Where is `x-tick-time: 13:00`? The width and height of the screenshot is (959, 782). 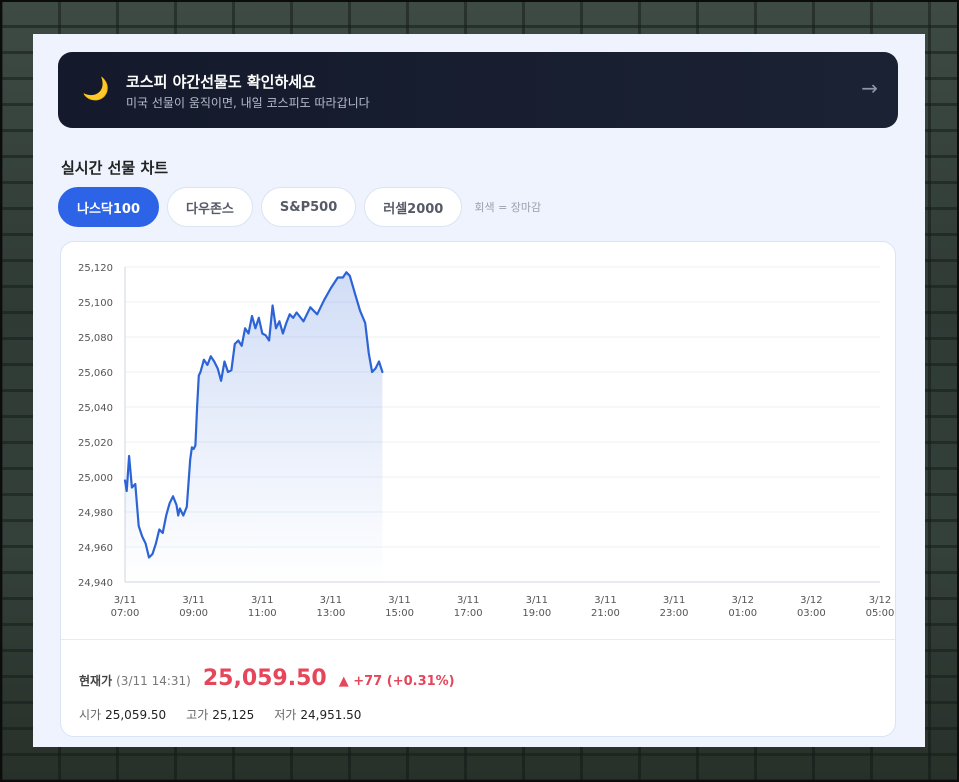
x-tick-time: 13:00 is located at coordinates (330, 613).